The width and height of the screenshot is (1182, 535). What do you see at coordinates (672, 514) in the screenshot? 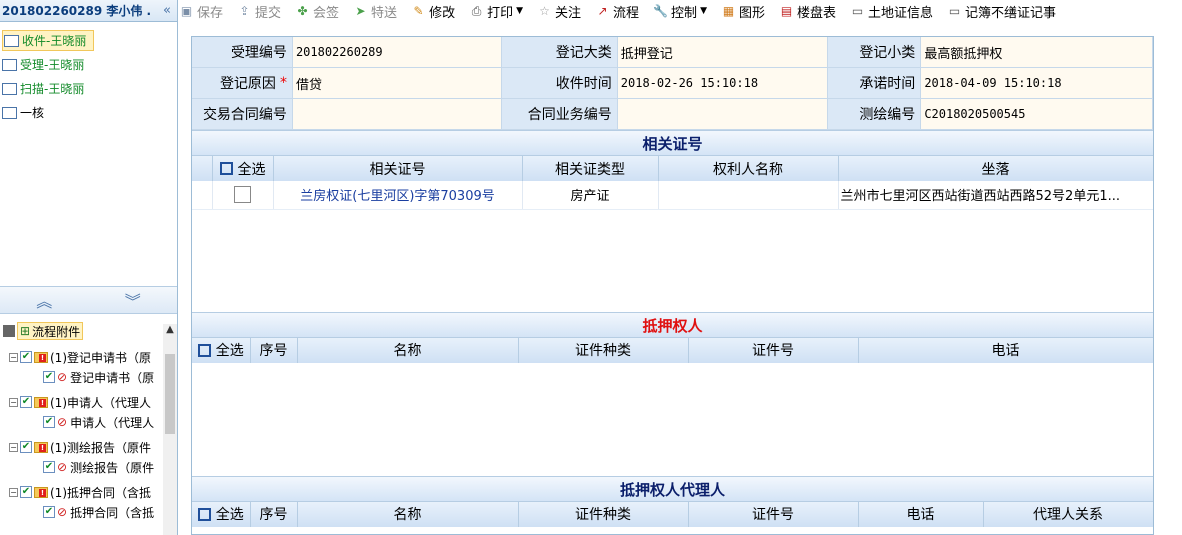
I see `mortgagee-agent-table: 全选 序号 名称 证件种类 证件号 电话 代理人关系` at bounding box center [672, 514].